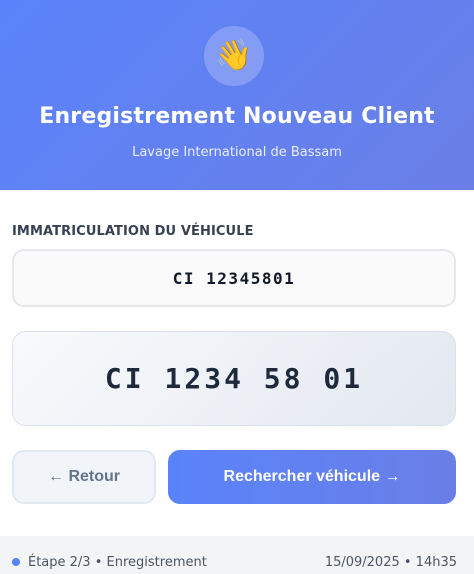 The height and width of the screenshot is (574, 474). Describe the element at coordinates (84, 477) in the screenshot. I see `back-button: ← Retour` at that location.